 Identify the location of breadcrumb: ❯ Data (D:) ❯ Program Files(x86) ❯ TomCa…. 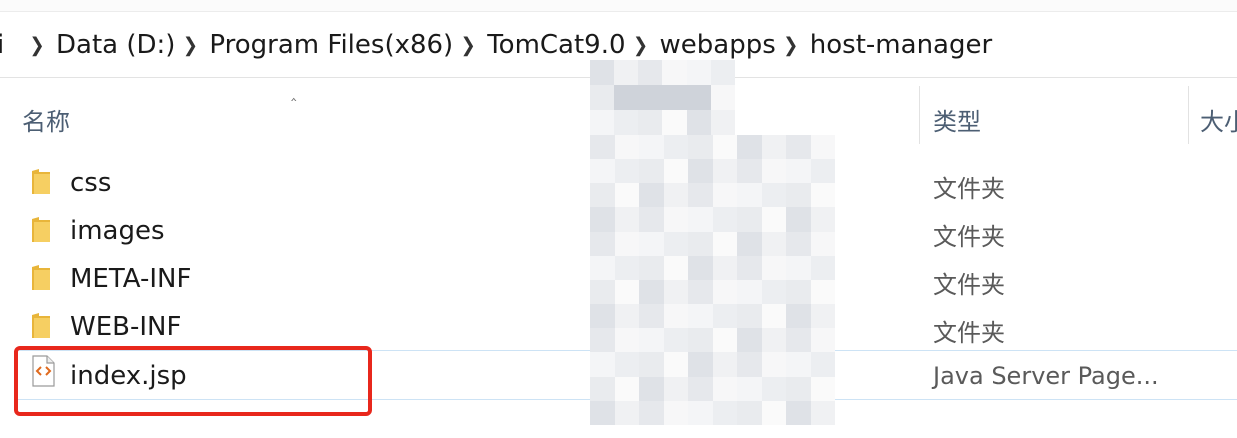
(507, 45).